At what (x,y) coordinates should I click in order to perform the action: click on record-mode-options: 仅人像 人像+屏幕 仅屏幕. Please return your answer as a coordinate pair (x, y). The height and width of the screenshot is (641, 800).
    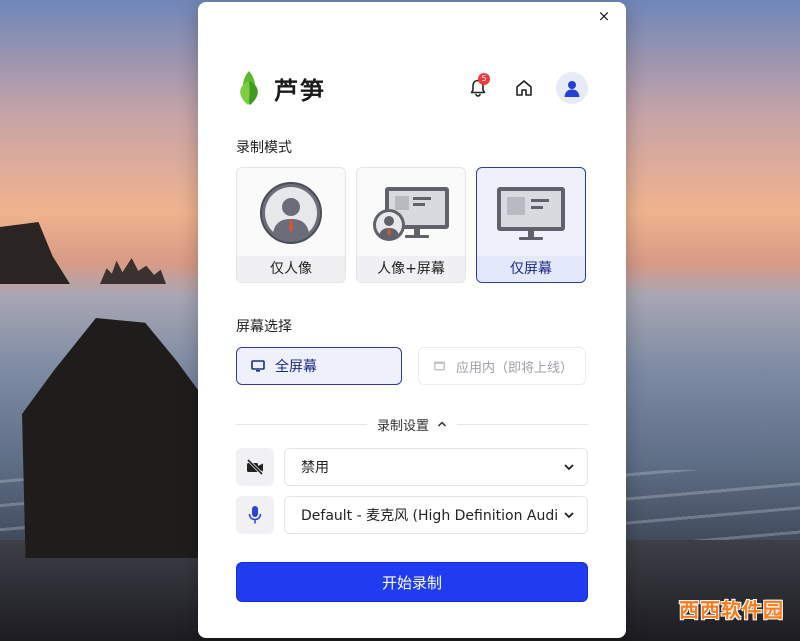
    Looking at the image, I should click on (411, 225).